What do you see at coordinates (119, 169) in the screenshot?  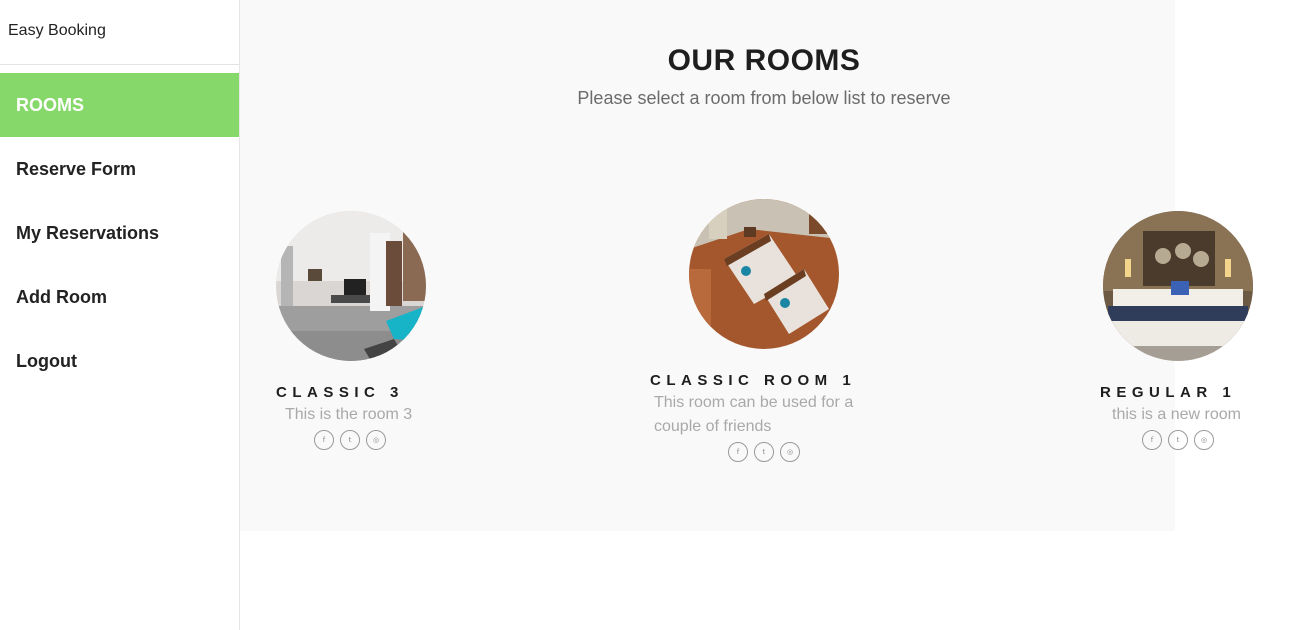 I see `sidebar-item-reserve-form: Reserve Form` at bounding box center [119, 169].